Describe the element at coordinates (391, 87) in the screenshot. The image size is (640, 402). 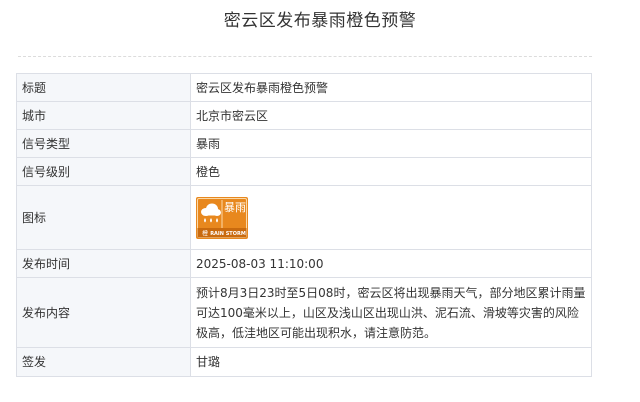
I see `row-value: 密云区发布暴雨橙色预警` at that location.